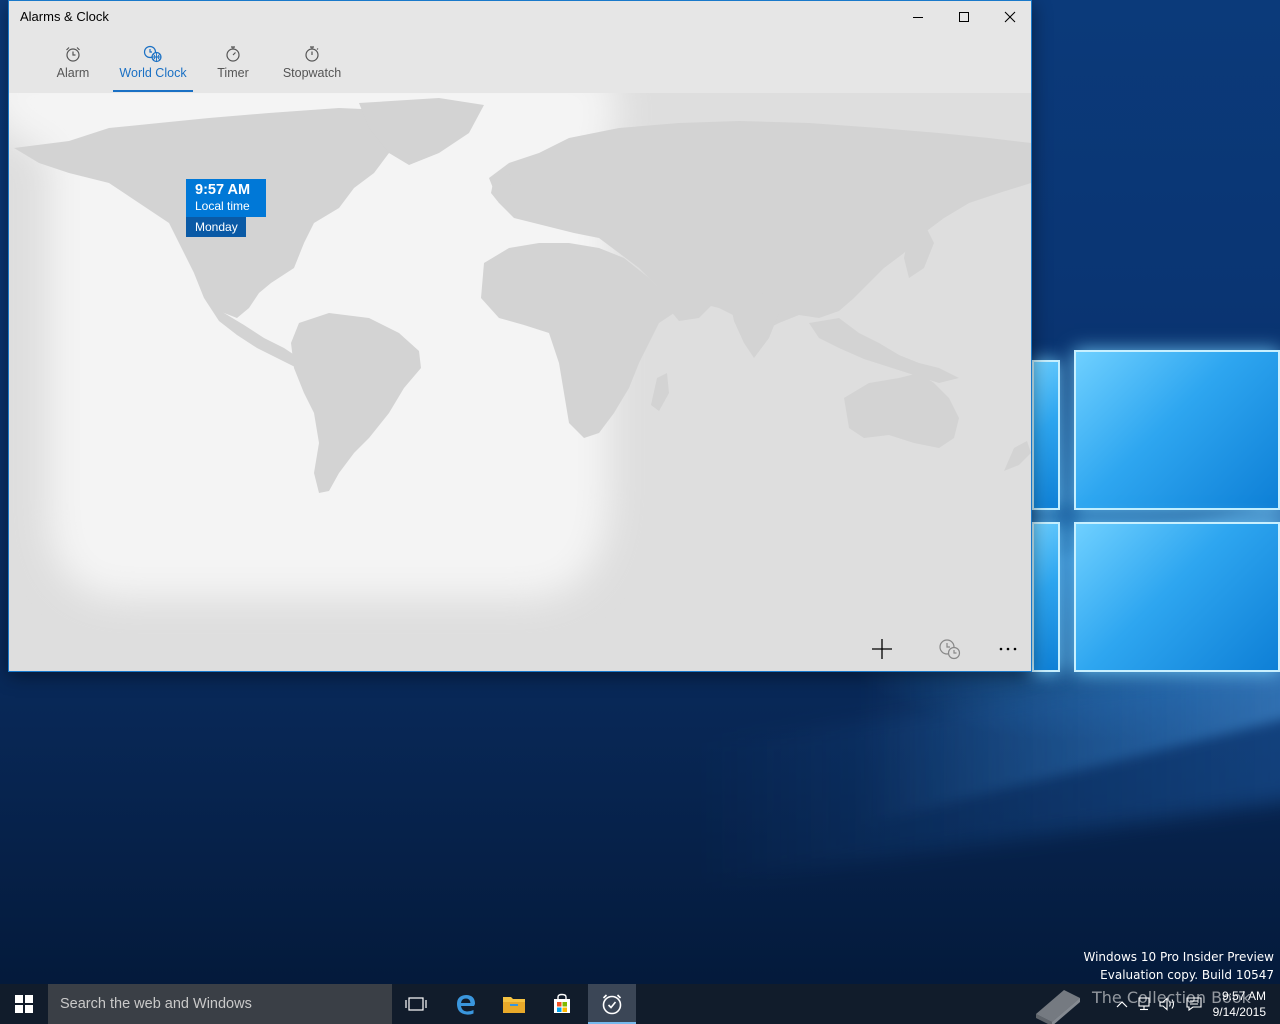 The height and width of the screenshot is (1024, 1280). I want to click on network-icon, so click(1144, 1004).